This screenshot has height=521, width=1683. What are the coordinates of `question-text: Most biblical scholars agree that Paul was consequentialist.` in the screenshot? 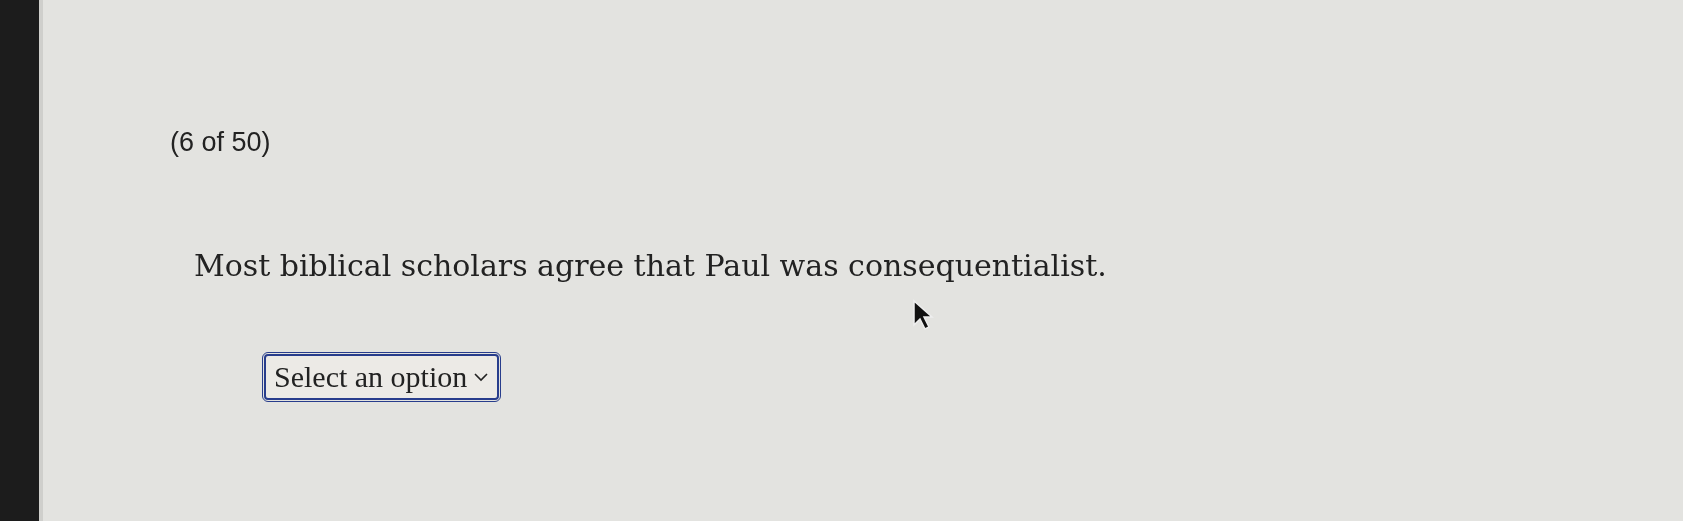 It's located at (651, 265).